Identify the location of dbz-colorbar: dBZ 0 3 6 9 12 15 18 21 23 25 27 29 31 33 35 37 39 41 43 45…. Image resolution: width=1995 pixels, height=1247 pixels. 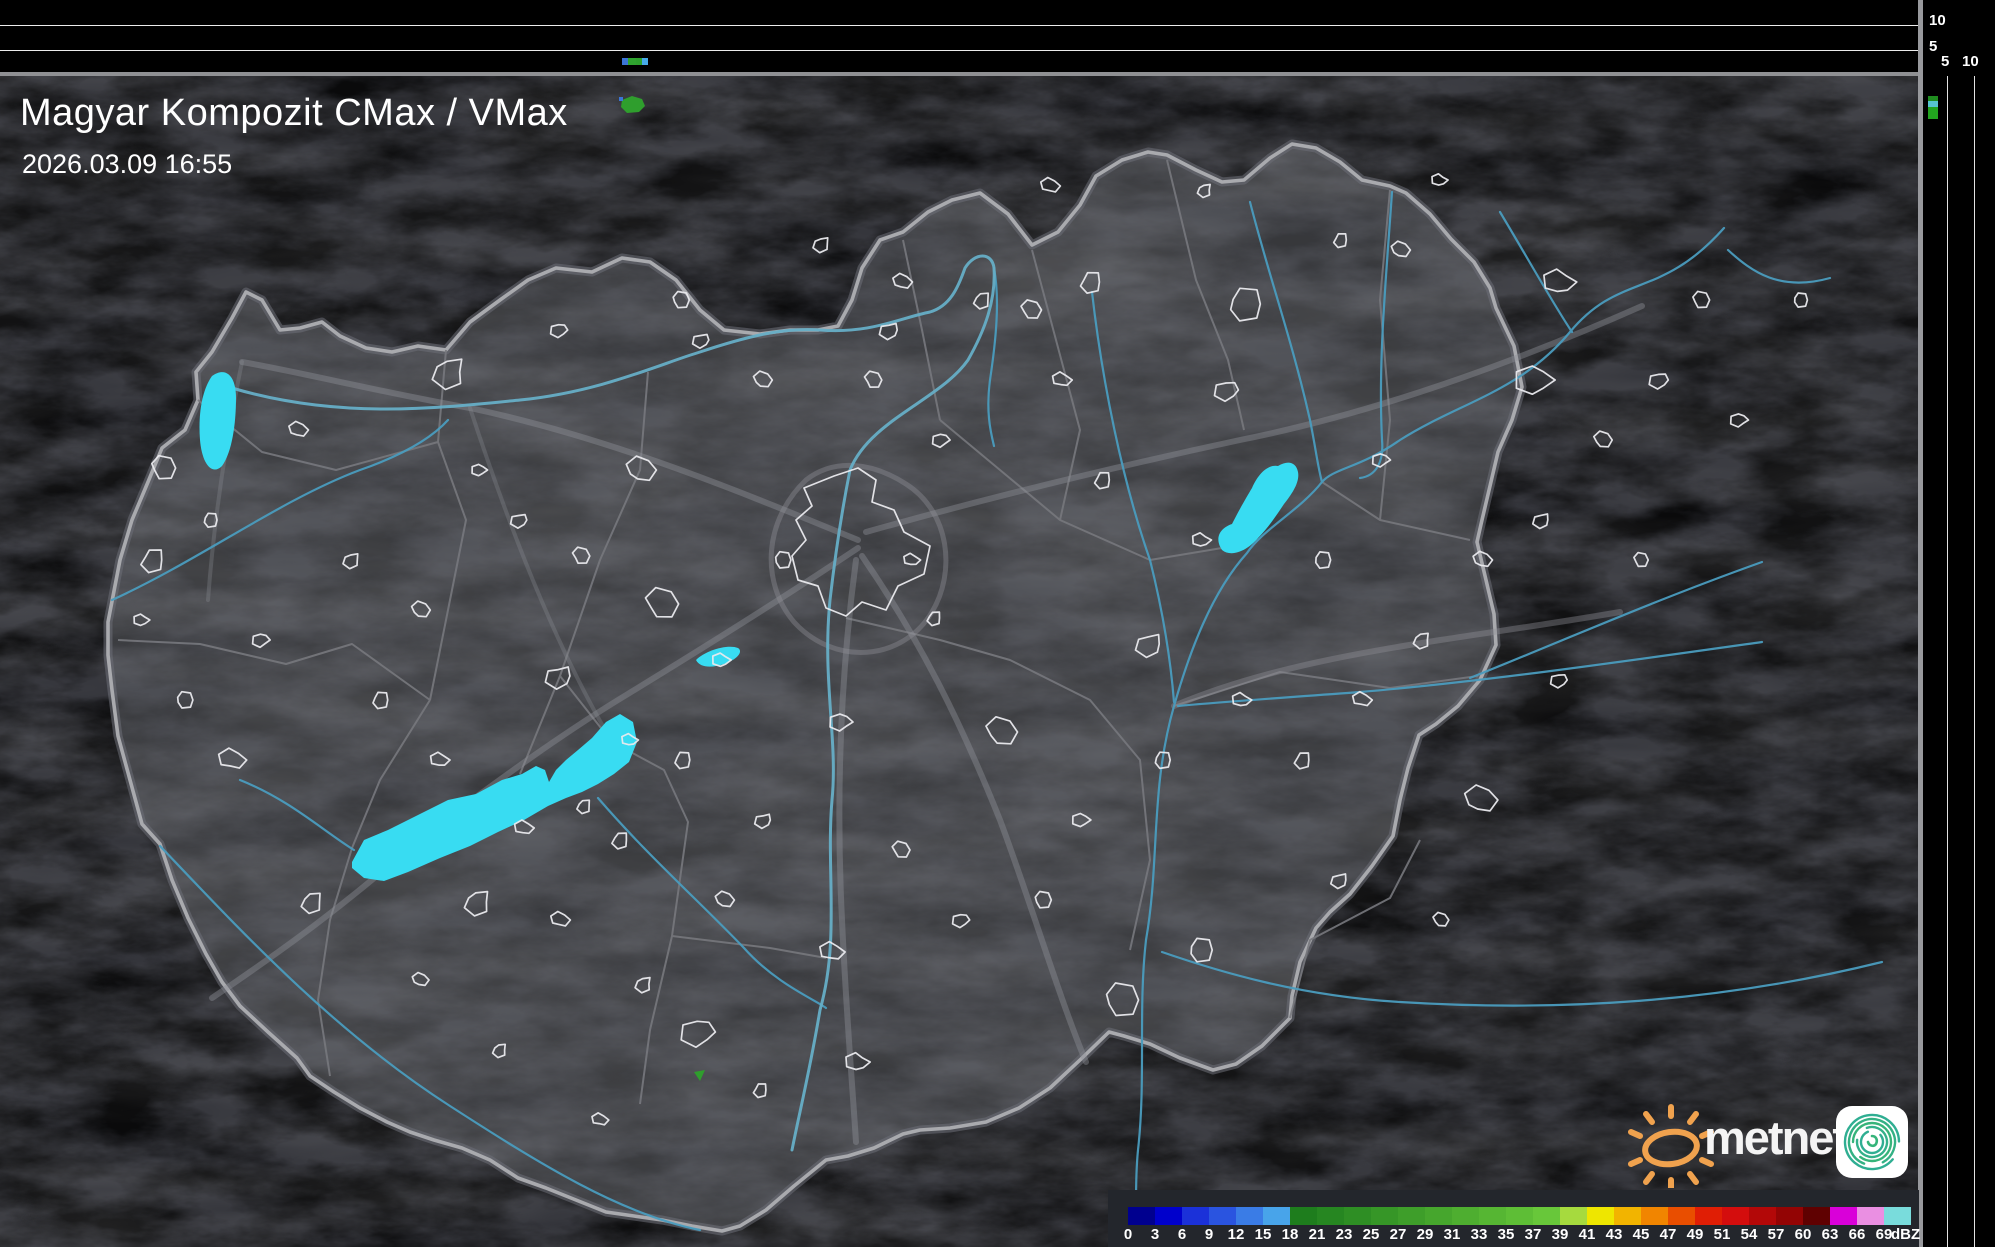
(1514, 1218).